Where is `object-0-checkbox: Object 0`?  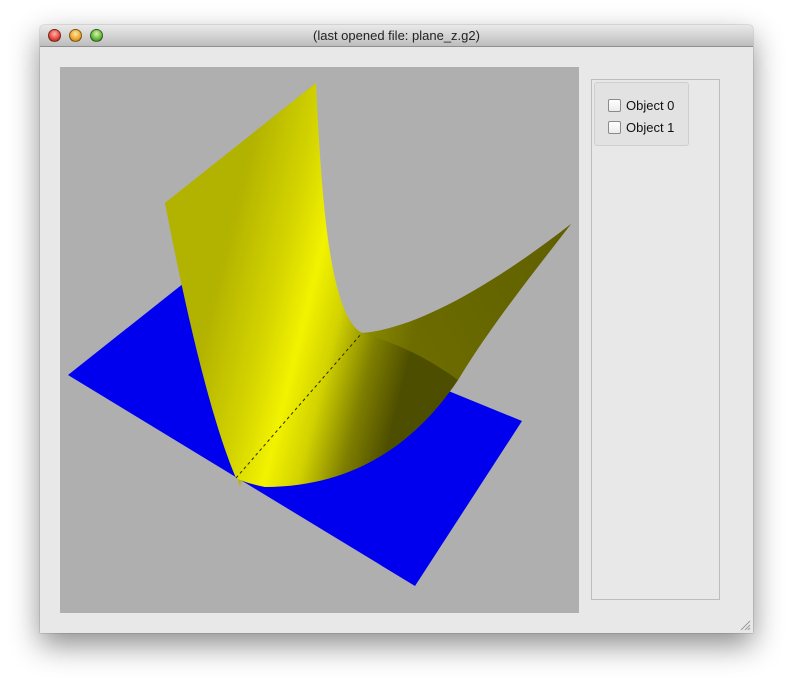 object-0-checkbox: Object 0 is located at coordinates (641, 105).